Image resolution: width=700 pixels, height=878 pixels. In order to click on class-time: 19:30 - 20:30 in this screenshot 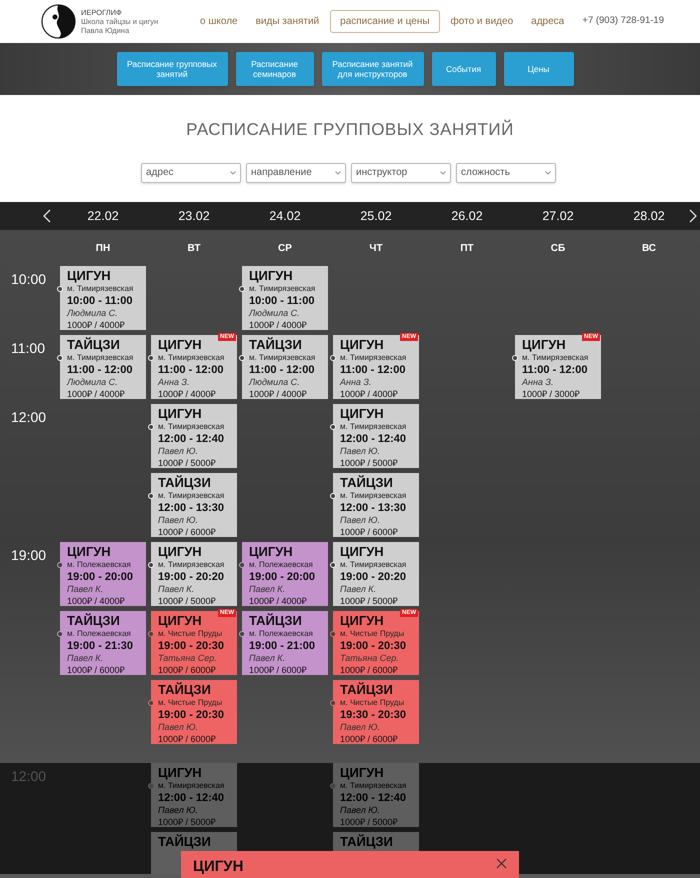, I will do `click(374, 715)`.